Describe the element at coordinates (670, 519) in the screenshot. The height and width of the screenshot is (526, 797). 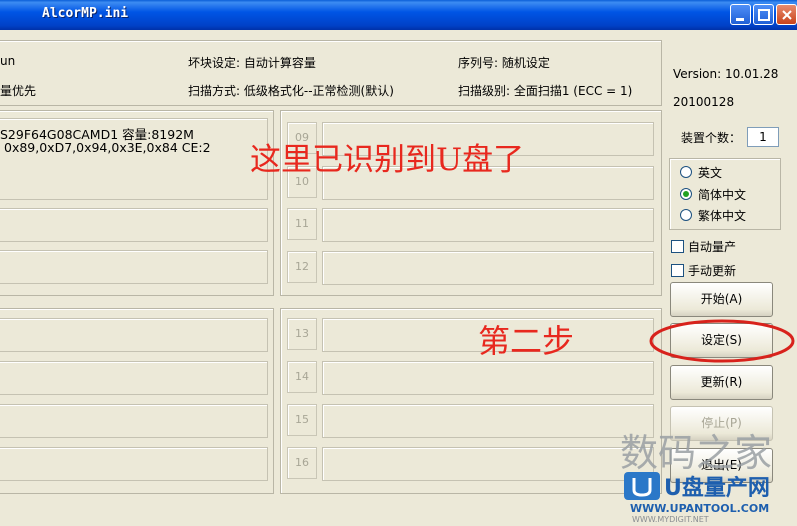
I see `watermark-url-2: WWW.MYDIGIT.NET` at that location.